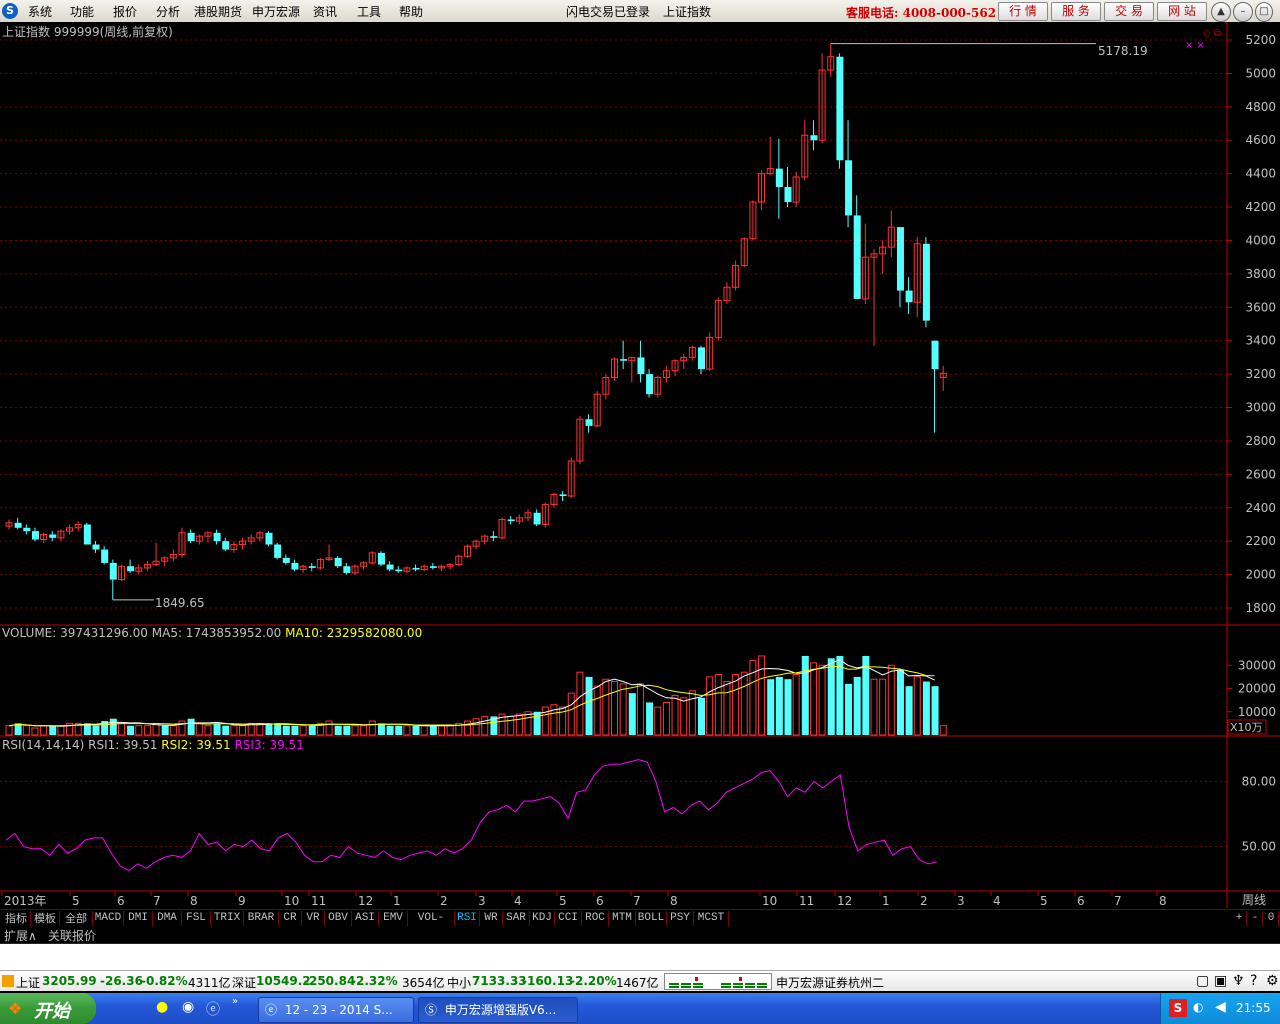  Describe the element at coordinates (8, 981) in the screenshot. I see `quote-icon` at that location.